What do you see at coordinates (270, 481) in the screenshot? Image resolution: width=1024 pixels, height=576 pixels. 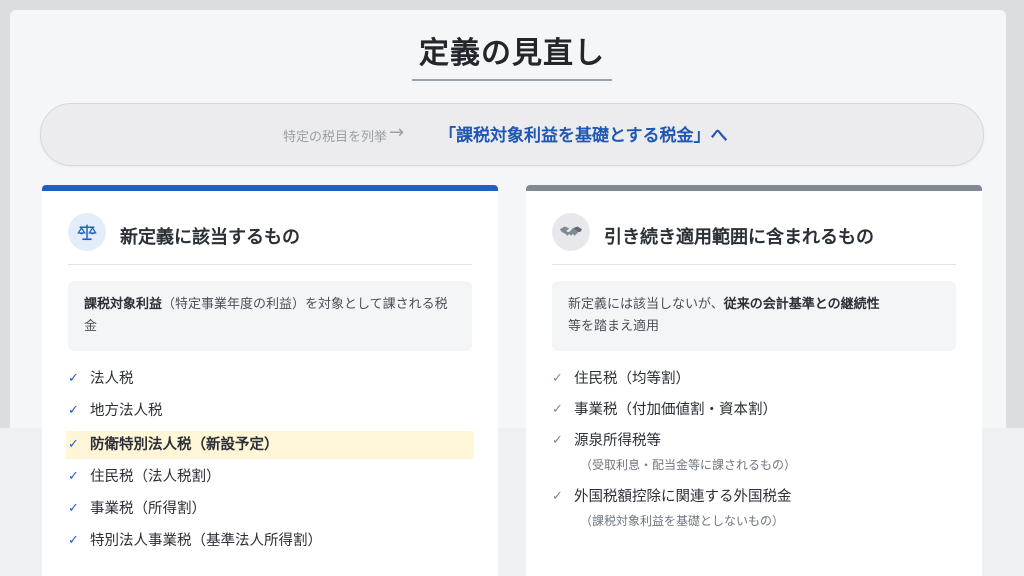 I see `list-item: ✓ 住民税（法人税割）` at bounding box center [270, 481].